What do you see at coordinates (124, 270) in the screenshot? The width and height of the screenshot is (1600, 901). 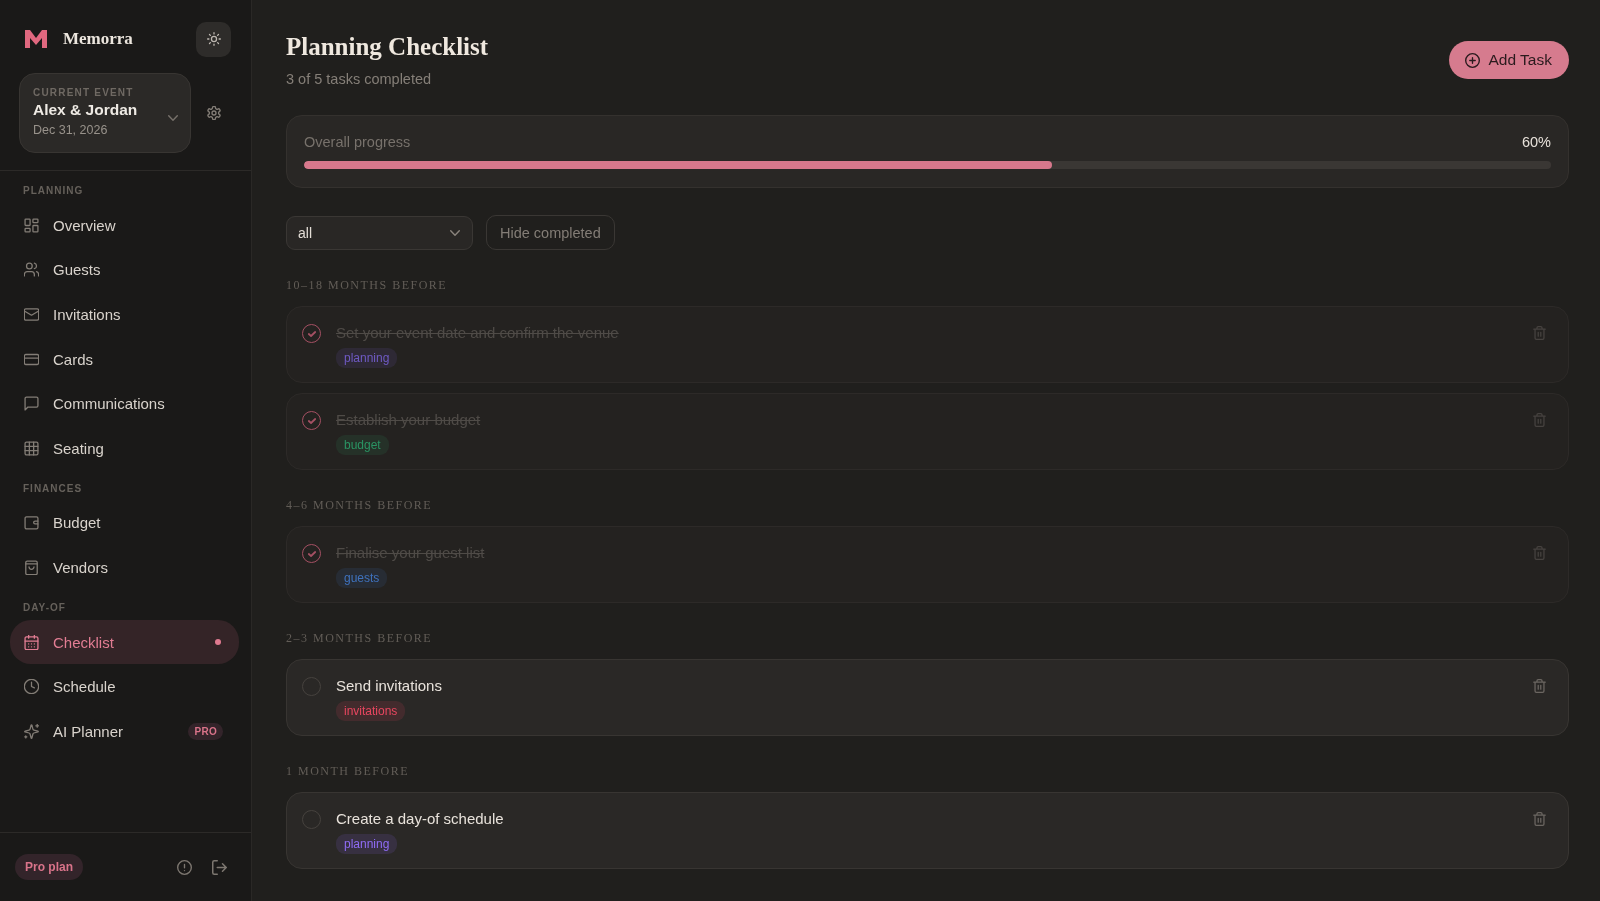 I see `nav-item: Guests` at bounding box center [124, 270].